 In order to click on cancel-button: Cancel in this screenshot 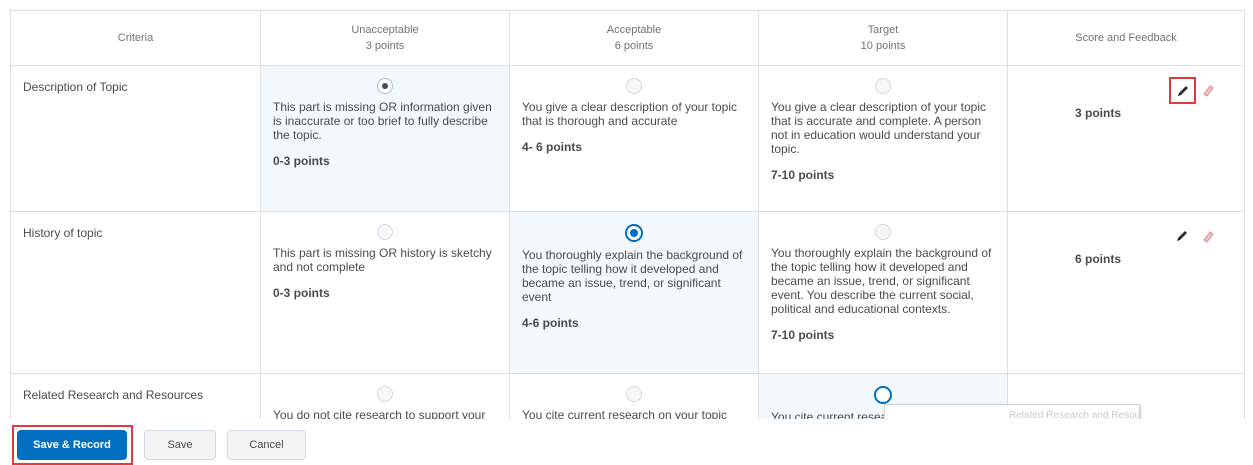, I will do `click(266, 445)`.